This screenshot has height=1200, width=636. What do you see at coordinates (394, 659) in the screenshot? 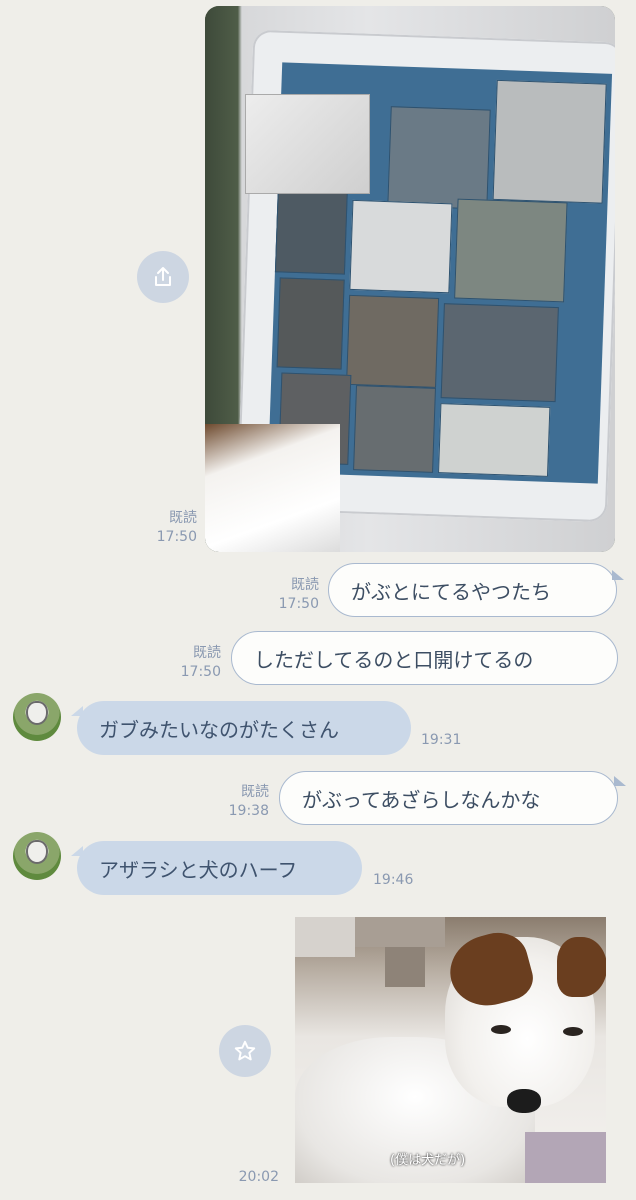
I see `message-text: しただしてるのと口開けてるの` at bounding box center [394, 659].